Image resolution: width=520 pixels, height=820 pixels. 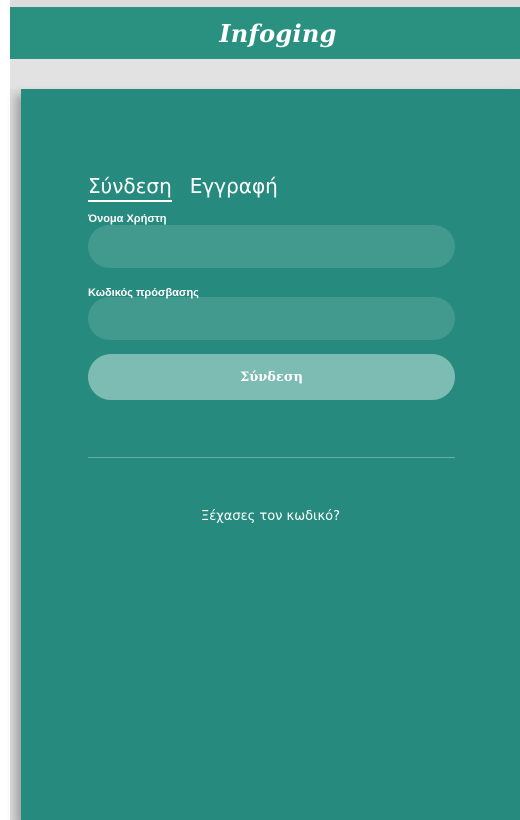 What do you see at coordinates (271, 457) in the screenshot?
I see `divider` at bounding box center [271, 457].